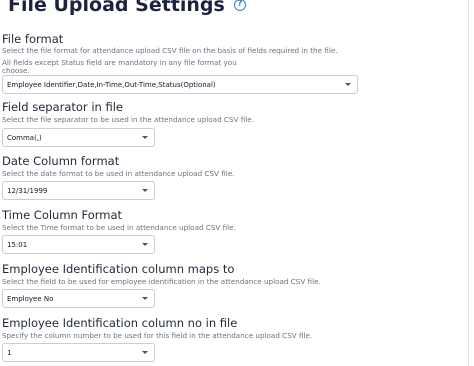  Describe the element at coordinates (78, 352) in the screenshot. I see `employee-id-column-select: 1` at that location.